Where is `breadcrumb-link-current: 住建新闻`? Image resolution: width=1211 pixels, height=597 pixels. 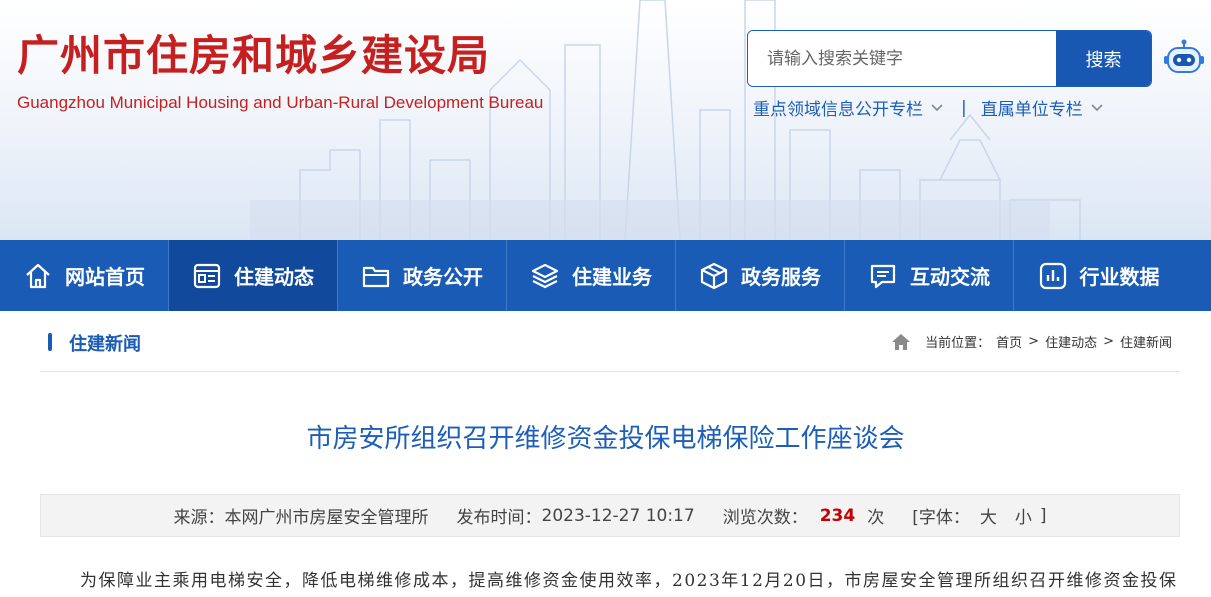 breadcrumb-link-current: 住建新闻 is located at coordinates (1146, 341).